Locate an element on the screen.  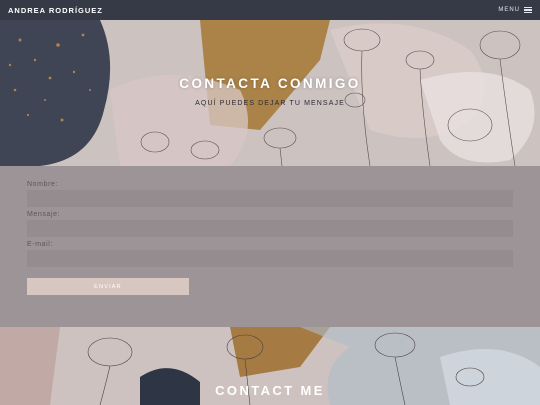
site-brand: ANDREA RODRÍGUEZ is located at coordinates (55, 10).